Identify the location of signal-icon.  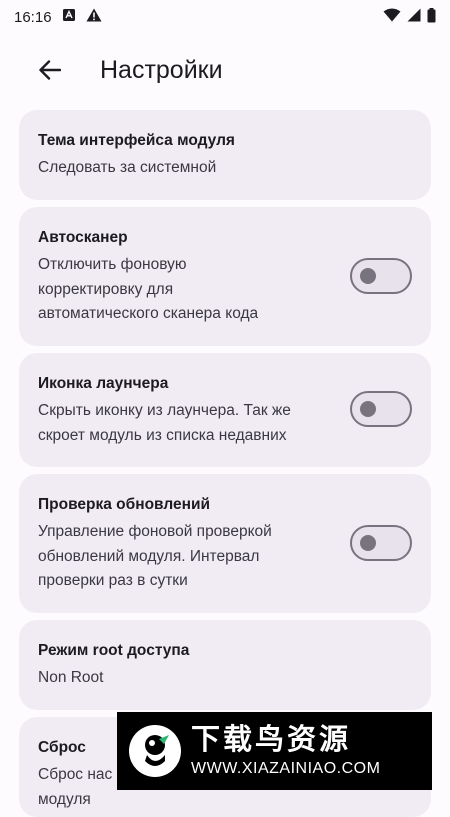
(414, 17).